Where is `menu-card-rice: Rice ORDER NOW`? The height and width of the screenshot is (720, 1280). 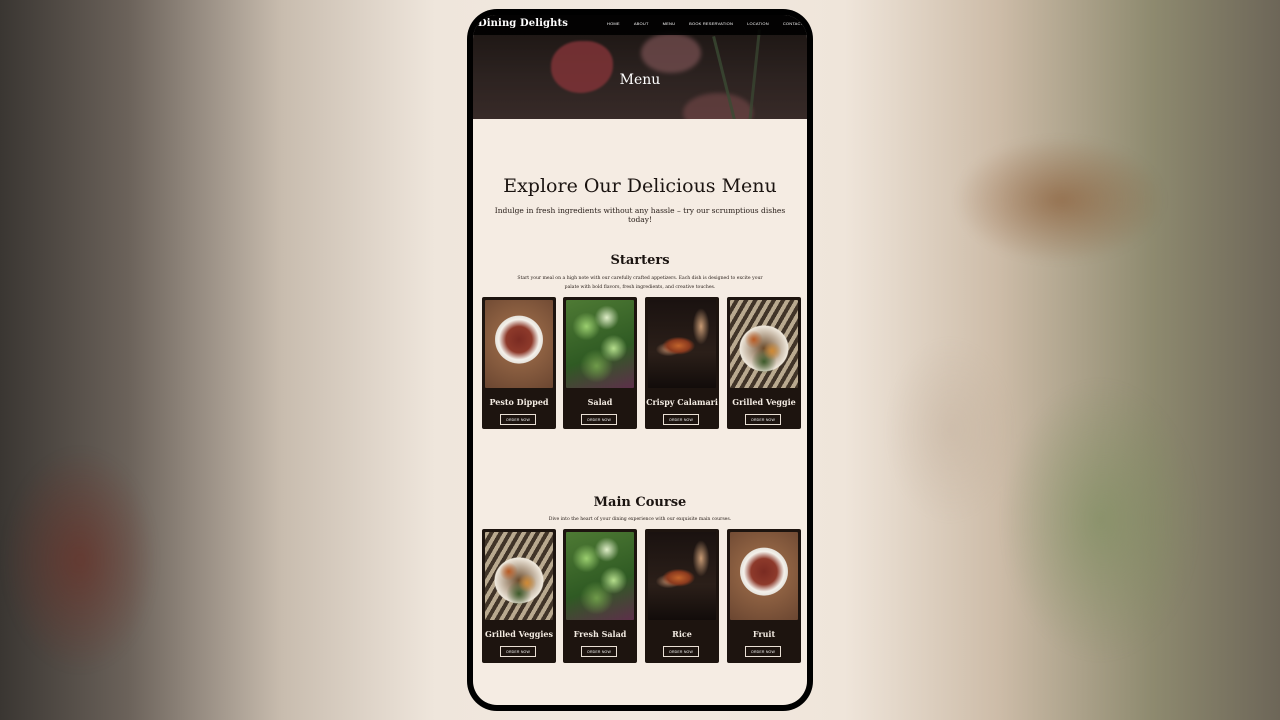
menu-card-rice: Rice ORDER NOW is located at coordinates (682, 596).